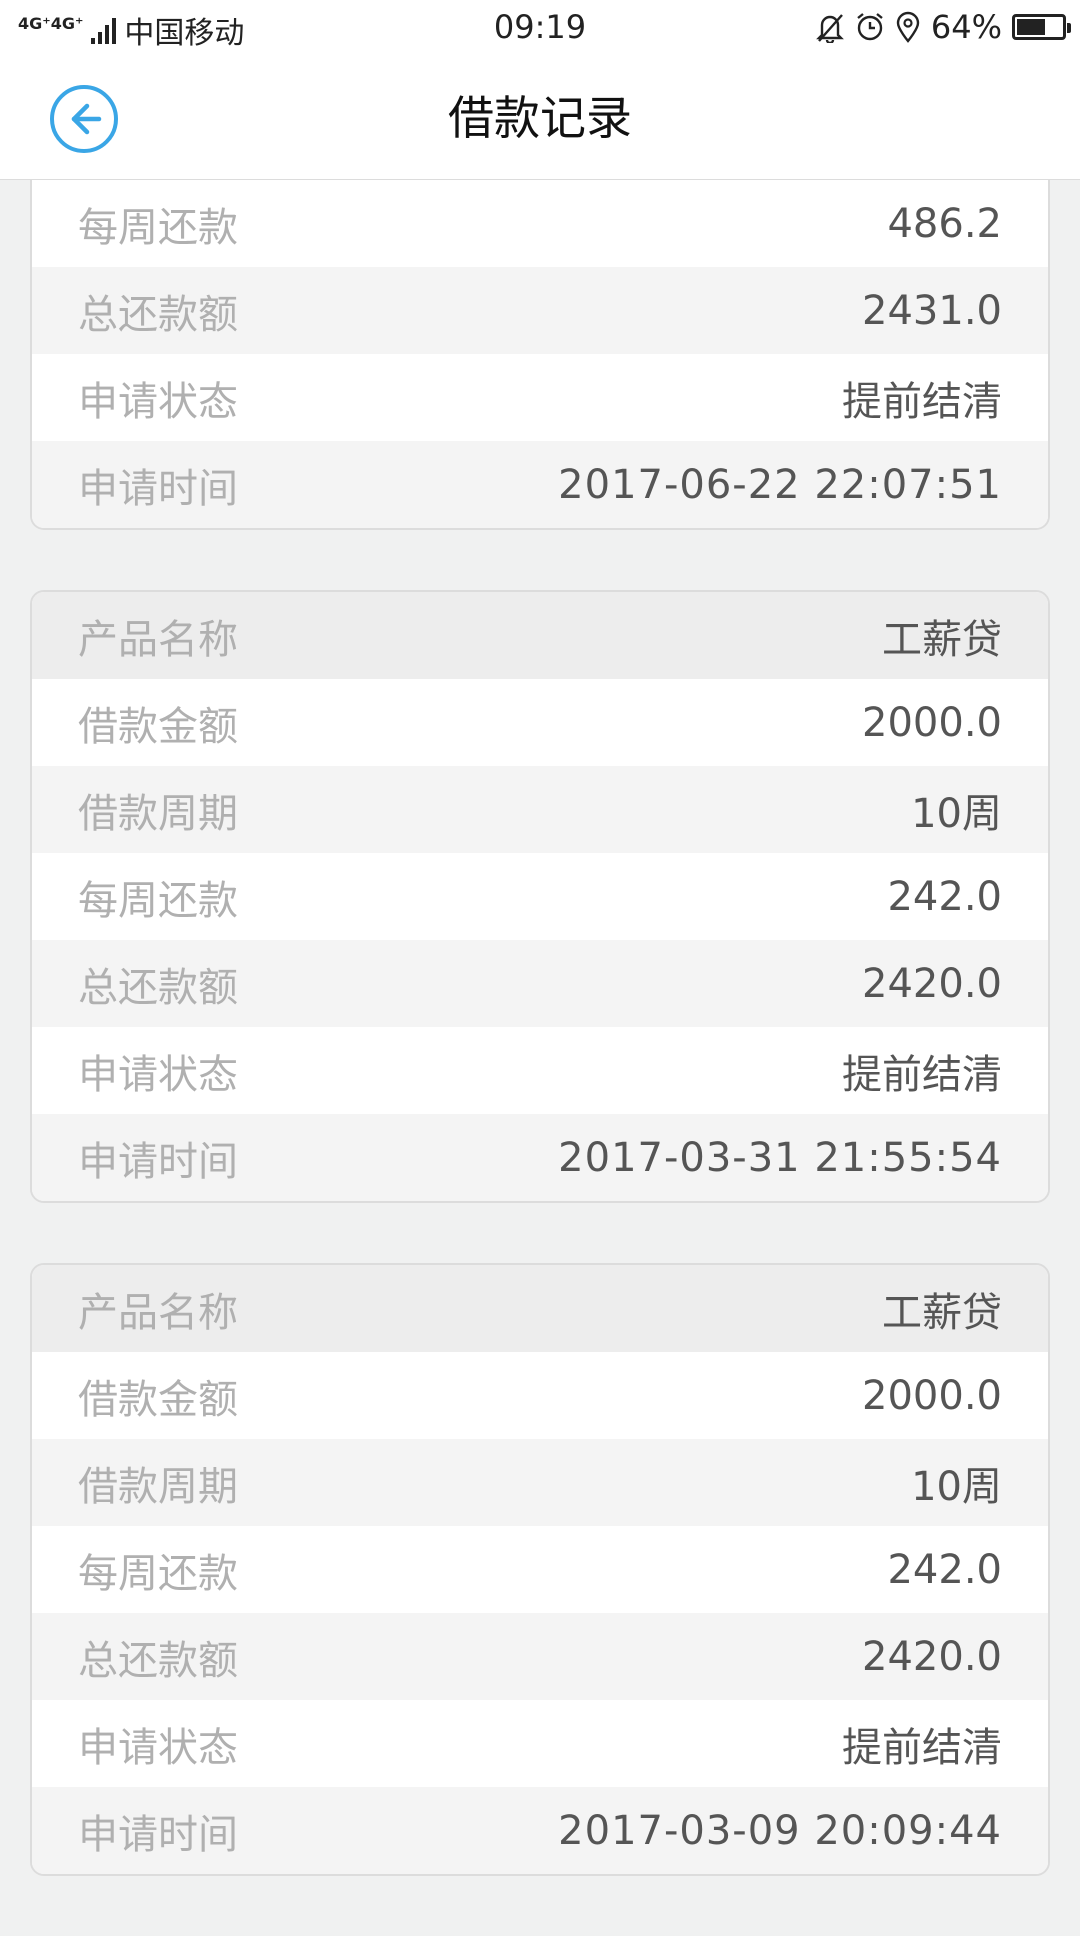  I want to click on record-row: 申请时间 2017-06-22 22:07:51, so click(540, 484).